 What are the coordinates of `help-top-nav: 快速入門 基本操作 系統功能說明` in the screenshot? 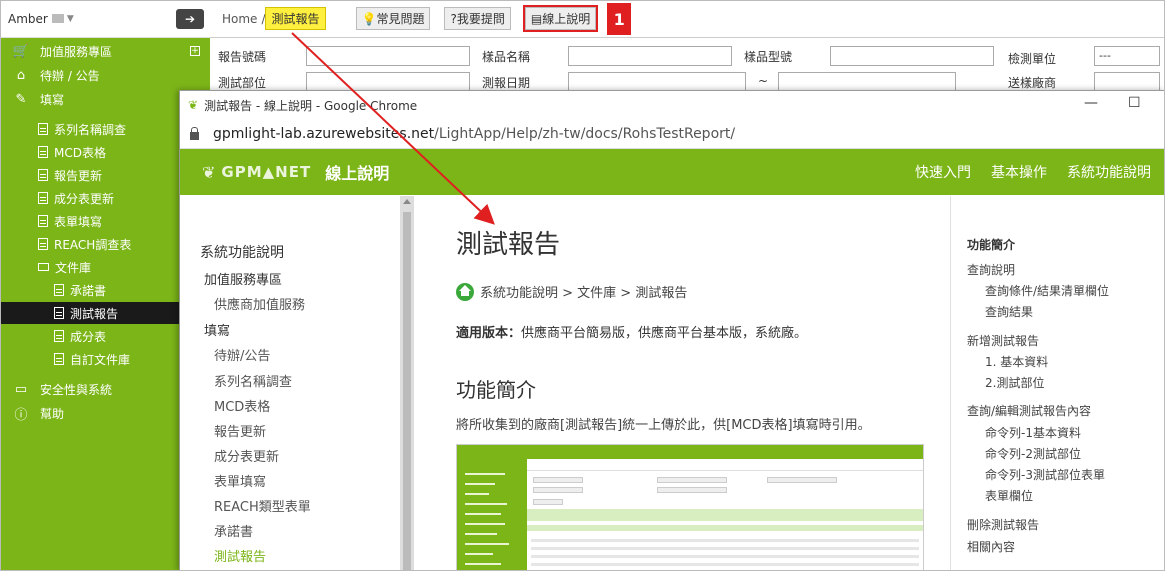 It's located at (1033, 172).